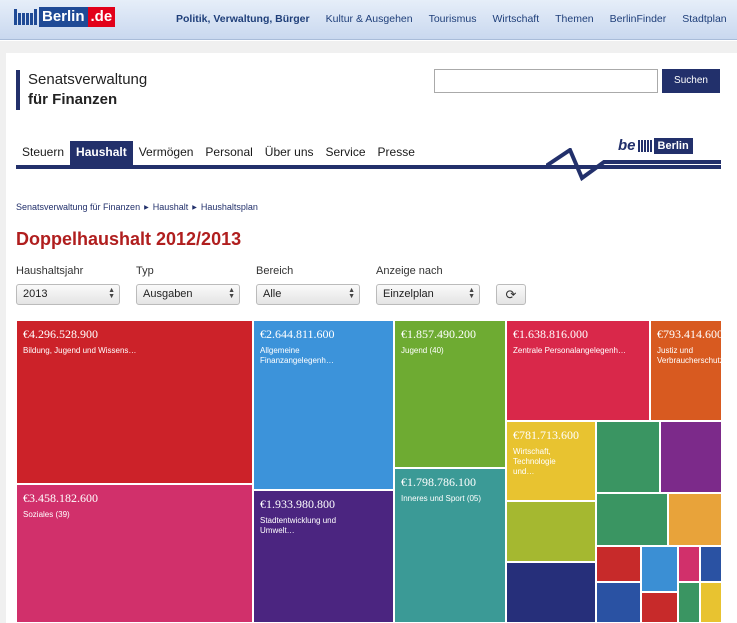 This screenshot has height=623, width=737. Describe the element at coordinates (171, 207) in the screenshot. I see `breadcrumb-item-haushalt: Haushalt` at that location.